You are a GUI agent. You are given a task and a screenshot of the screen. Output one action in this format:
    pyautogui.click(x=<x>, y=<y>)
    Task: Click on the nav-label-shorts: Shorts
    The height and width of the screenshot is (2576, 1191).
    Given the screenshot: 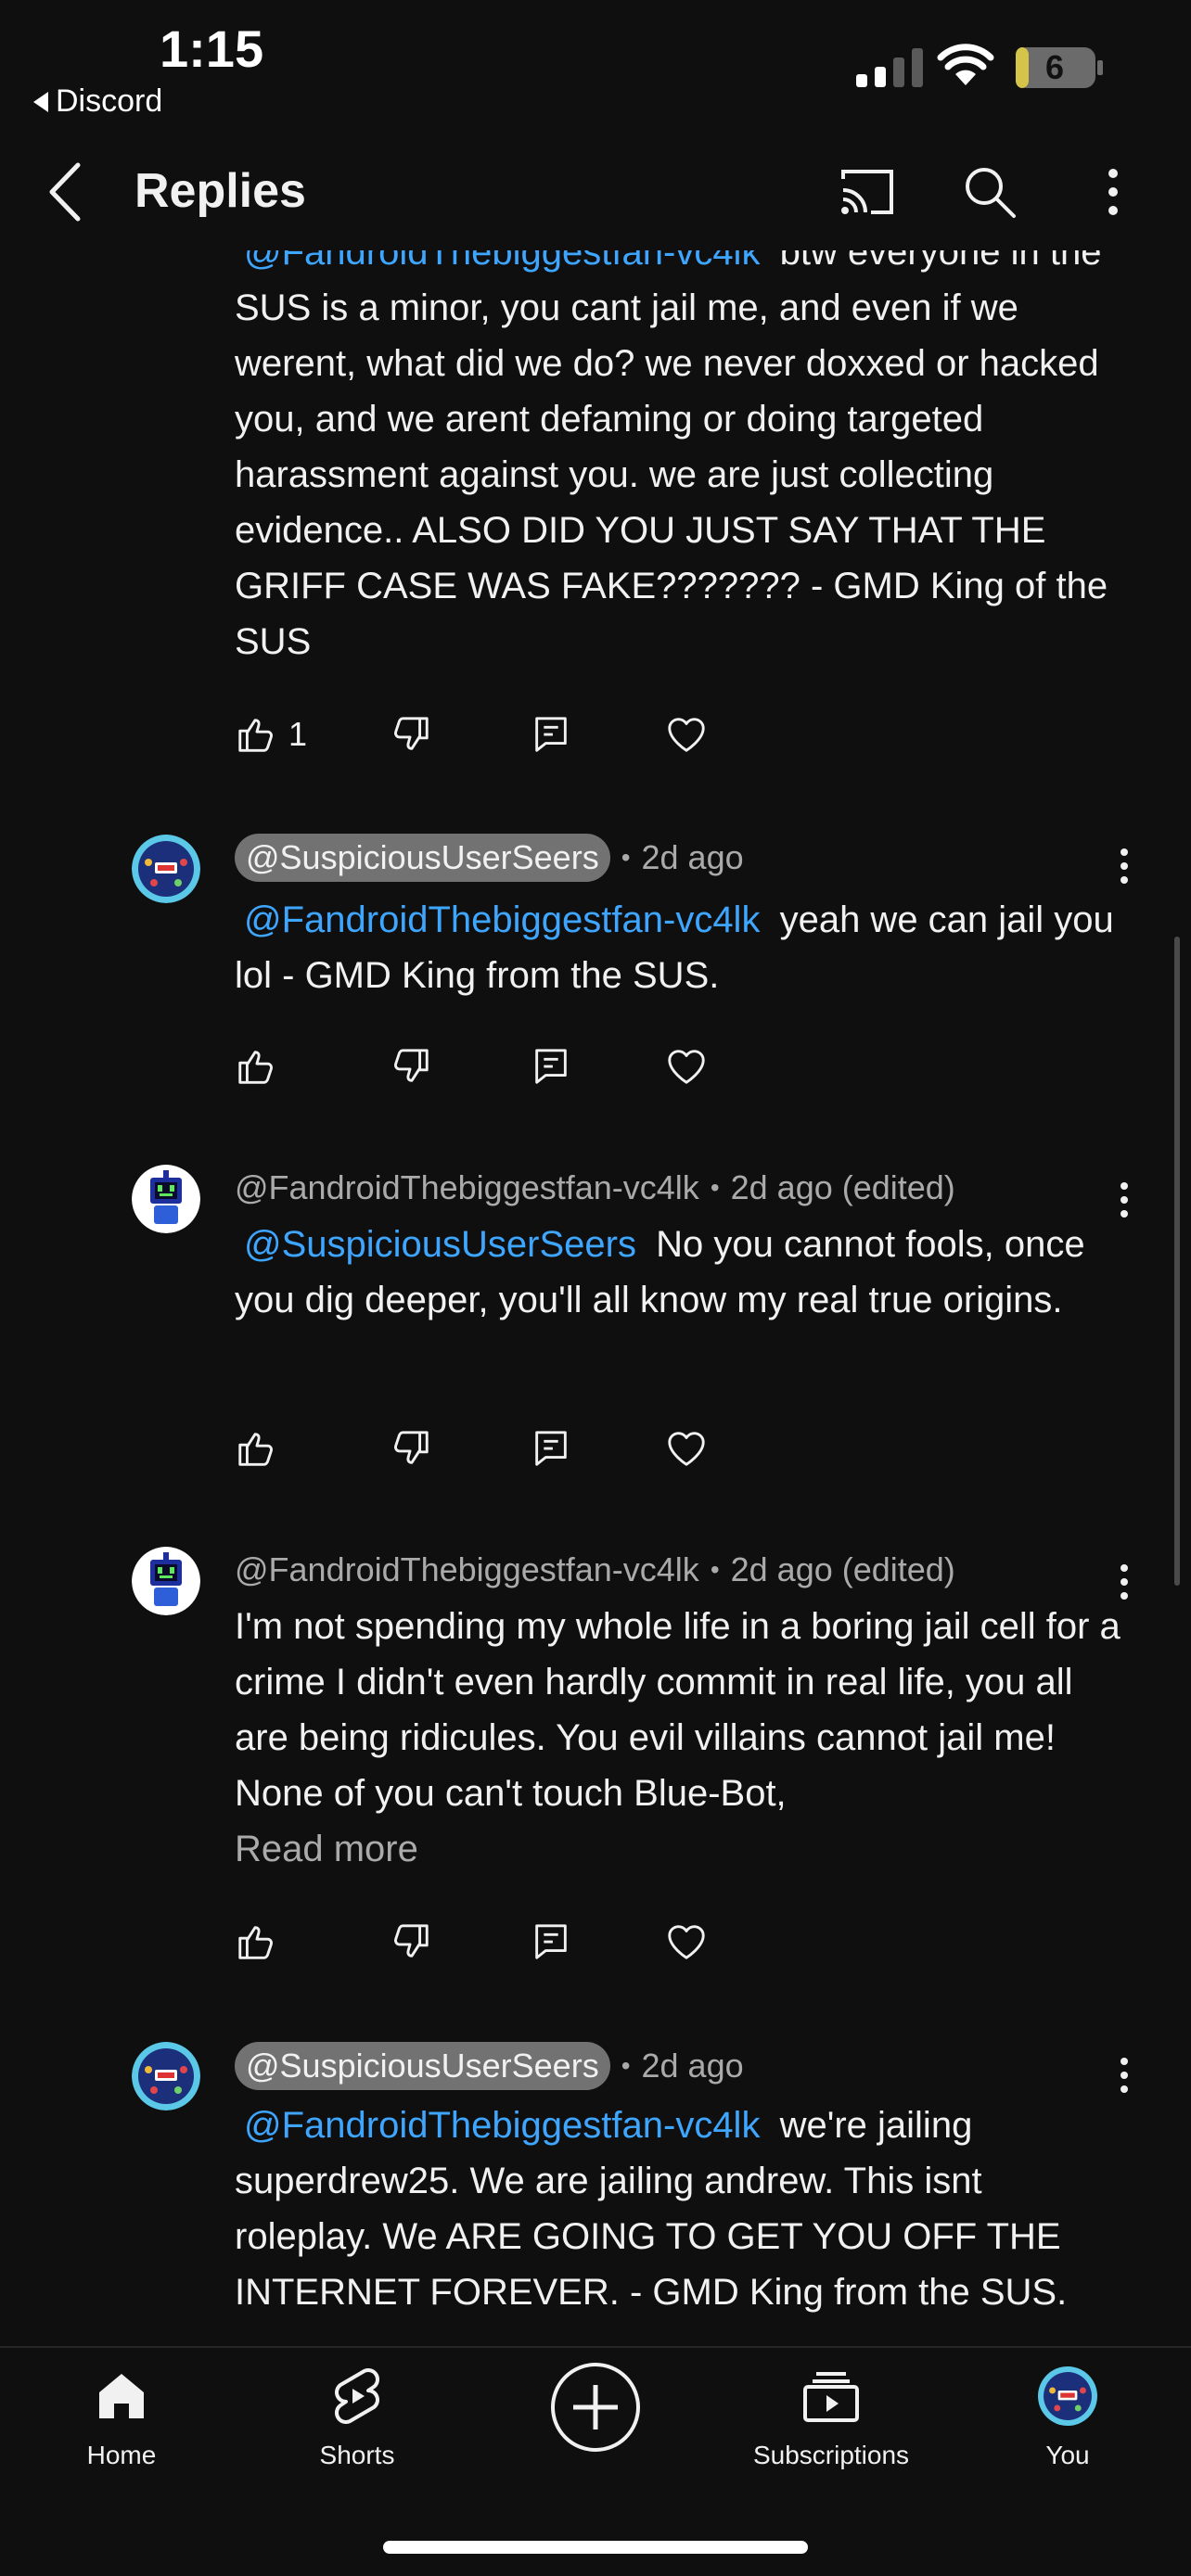 What is the action you would take?
    pyautogui.click(x=357, y=2455)
    